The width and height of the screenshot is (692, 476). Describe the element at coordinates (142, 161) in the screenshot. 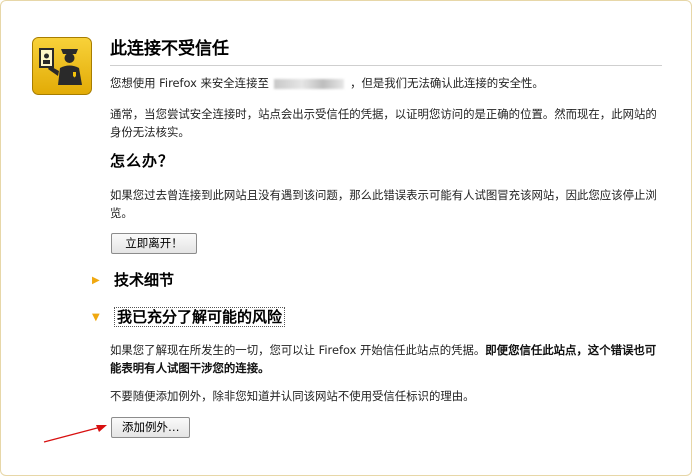

I see `what-to-do-heading: 怎么办？` at that location.